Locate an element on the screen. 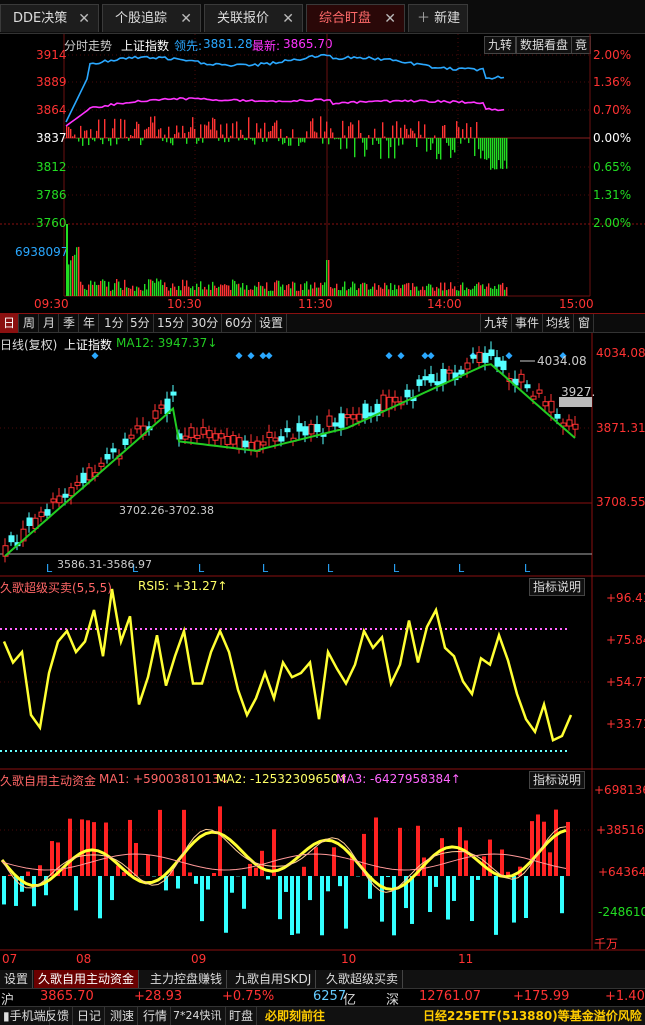 The height and width of the screenshot is (1025, 645). period-60min: 60分 is located at coordinates (239, 323).